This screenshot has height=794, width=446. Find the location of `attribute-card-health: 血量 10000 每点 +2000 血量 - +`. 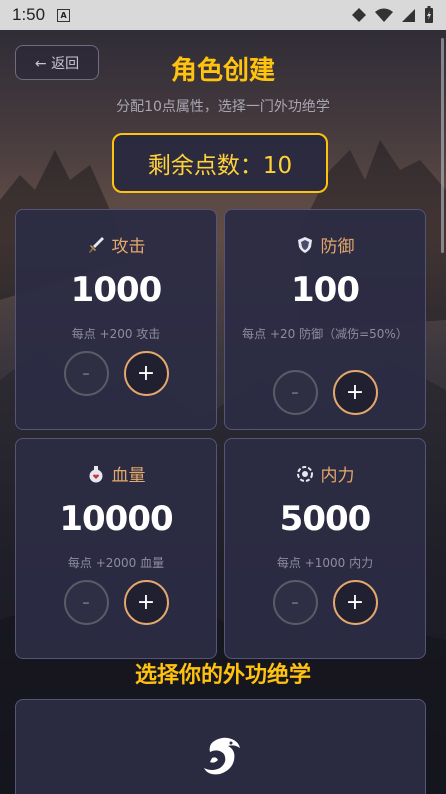

attribute-card-health: 血量 10000 每点 +2000 血量 - + is located at coordinates (116, 548).